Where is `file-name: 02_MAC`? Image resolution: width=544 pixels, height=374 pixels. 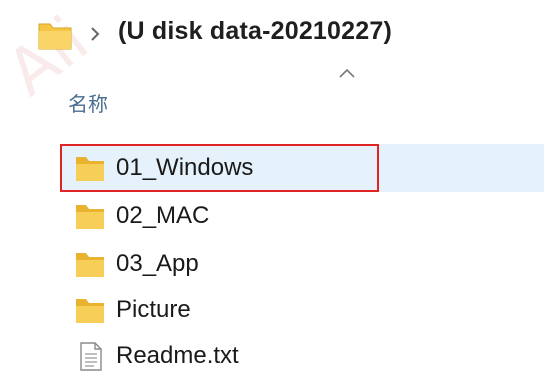 file-name: 02_MAC is located at coordinates (163, 215).